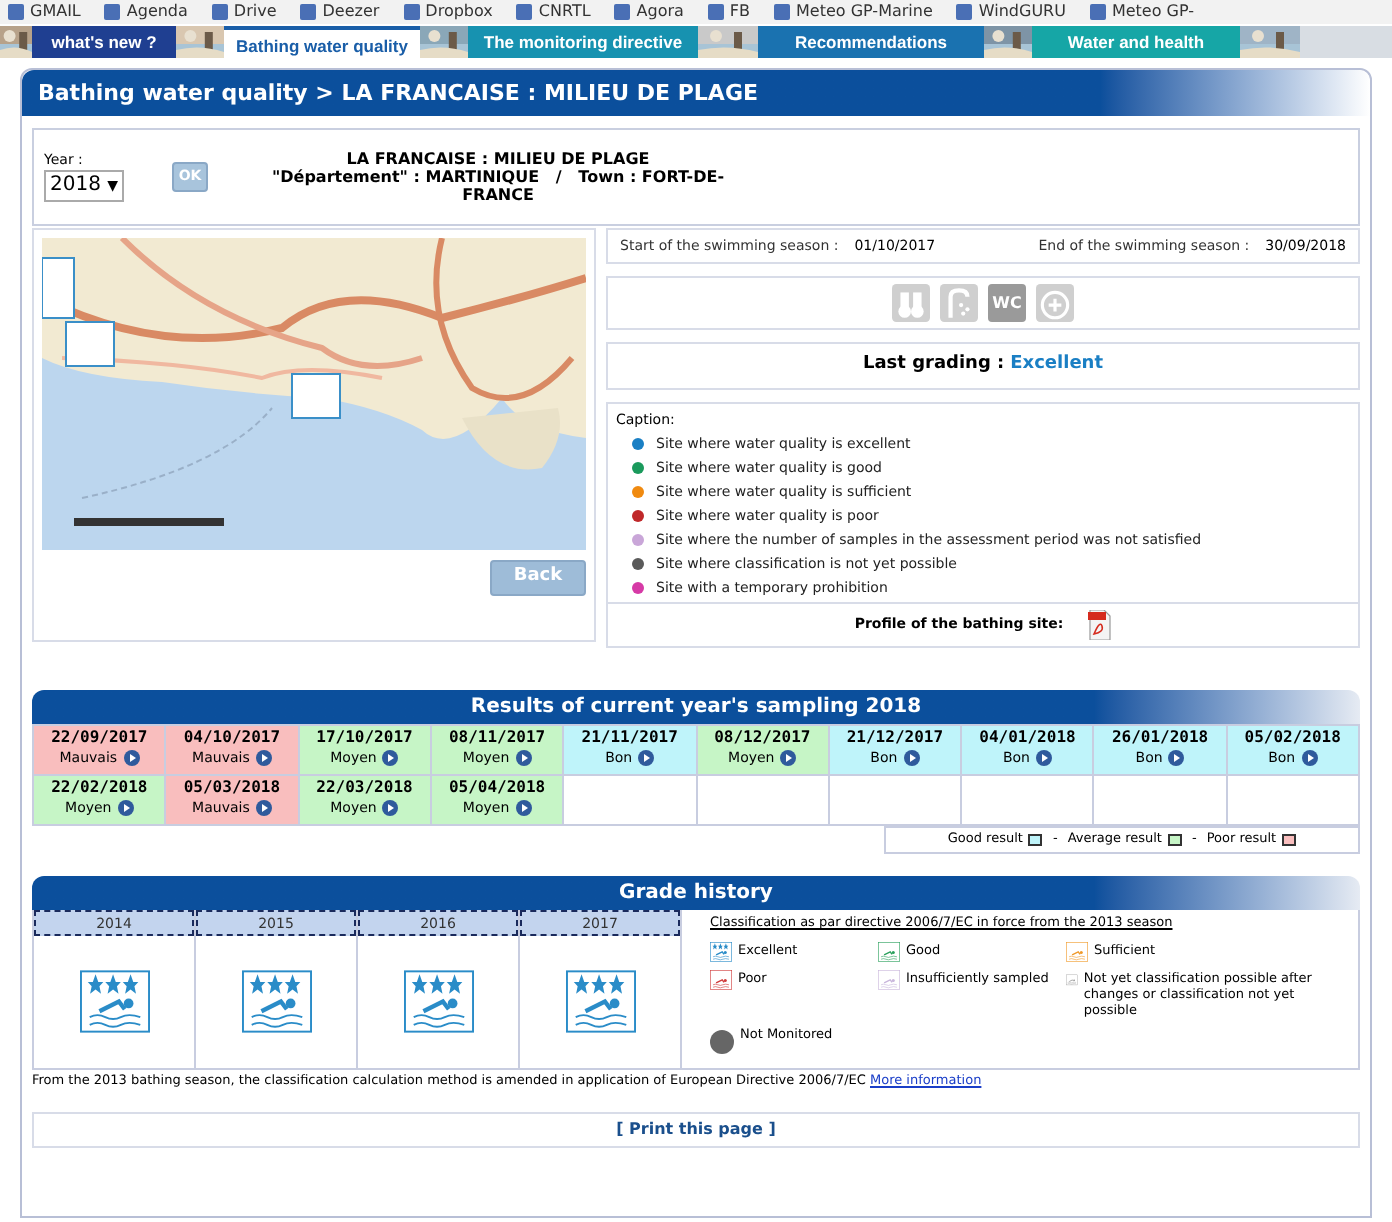 This screenshot has height=1222, width=1392. Describe the element at coordinates (104, 42) in the screenshot. I see `nav-tab: what's new ?` at that location.